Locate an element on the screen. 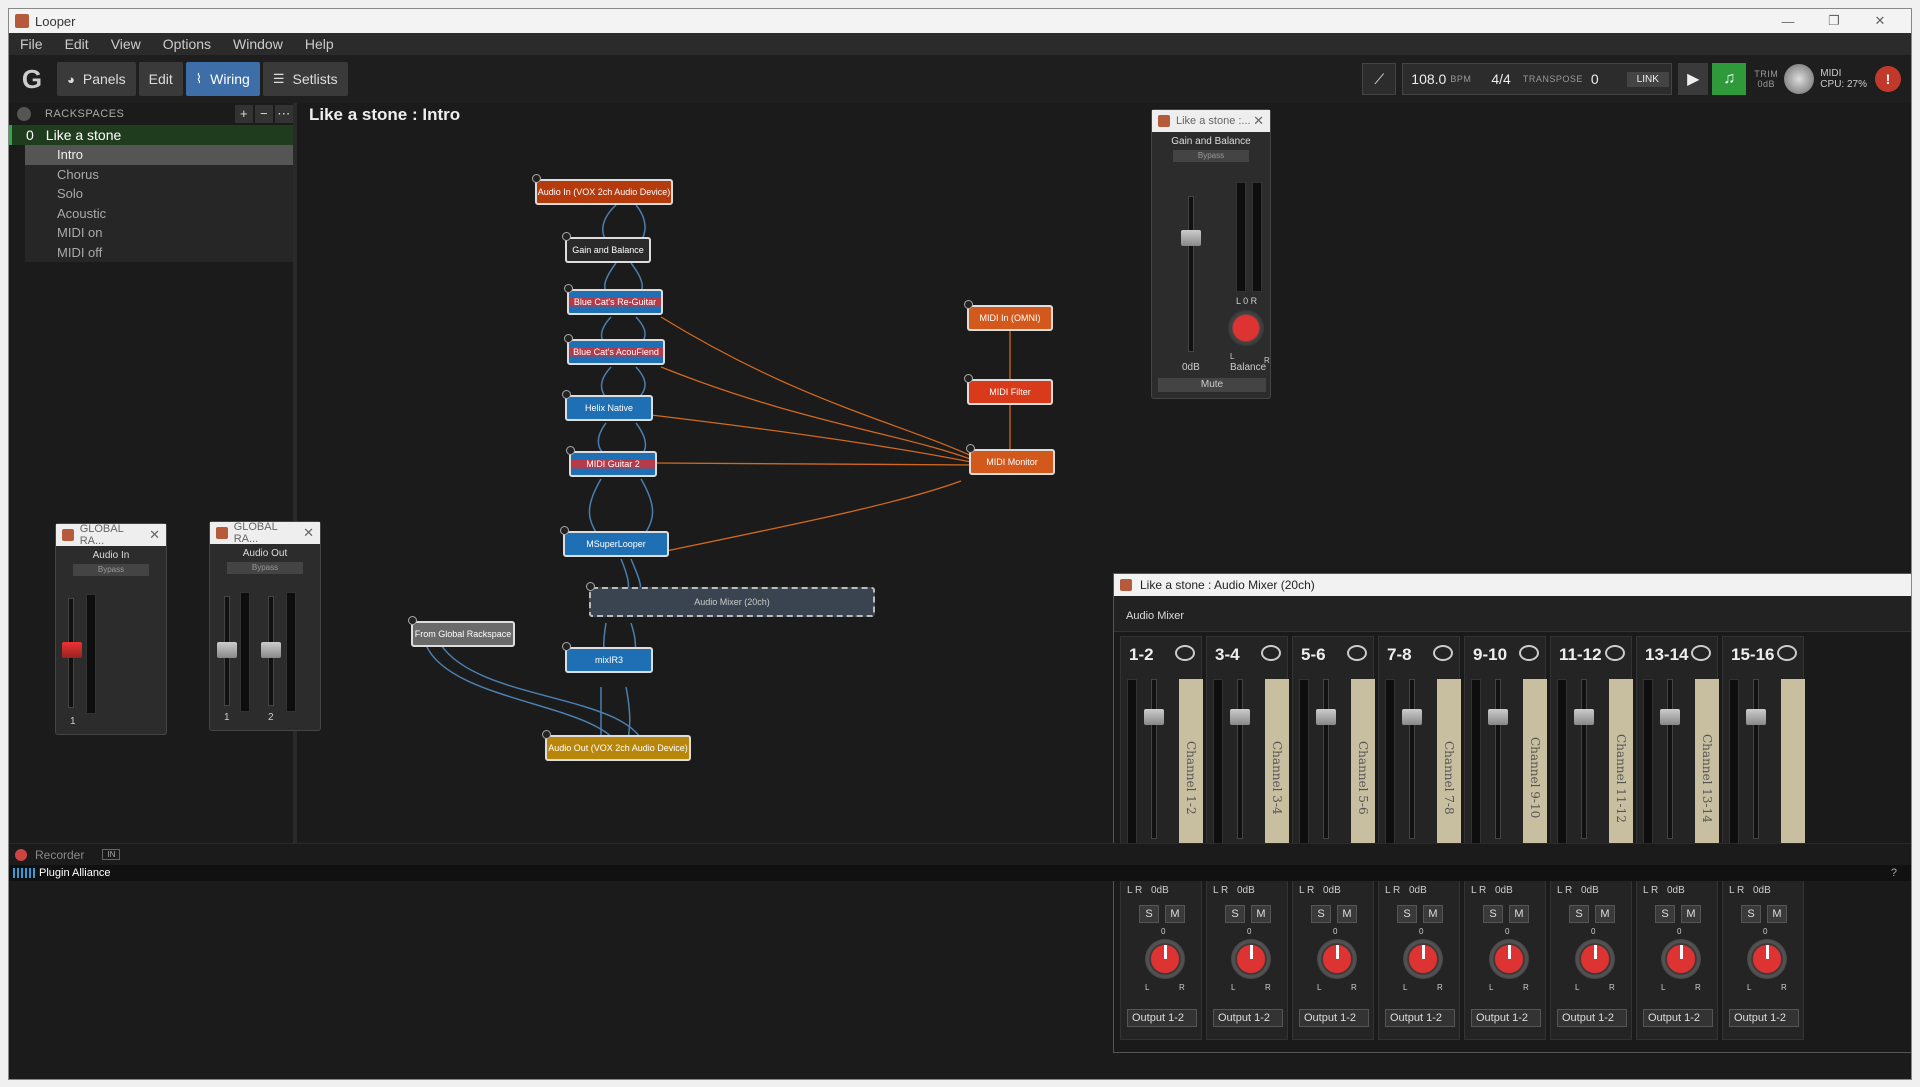  edit-button: Edit is located at coordinates (160, 79).